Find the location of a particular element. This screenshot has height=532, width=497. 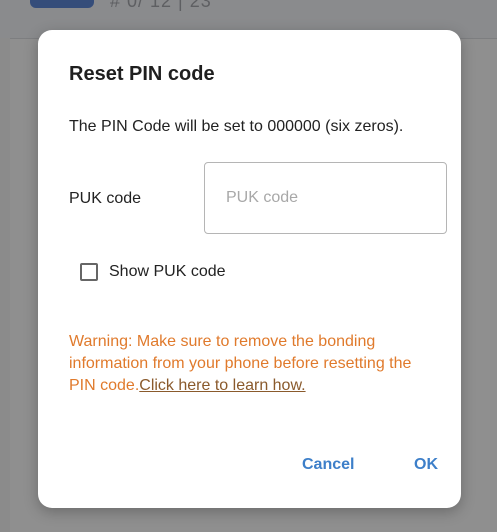

dialog-title: Reset PIN code is located at coordinates (142, 74).